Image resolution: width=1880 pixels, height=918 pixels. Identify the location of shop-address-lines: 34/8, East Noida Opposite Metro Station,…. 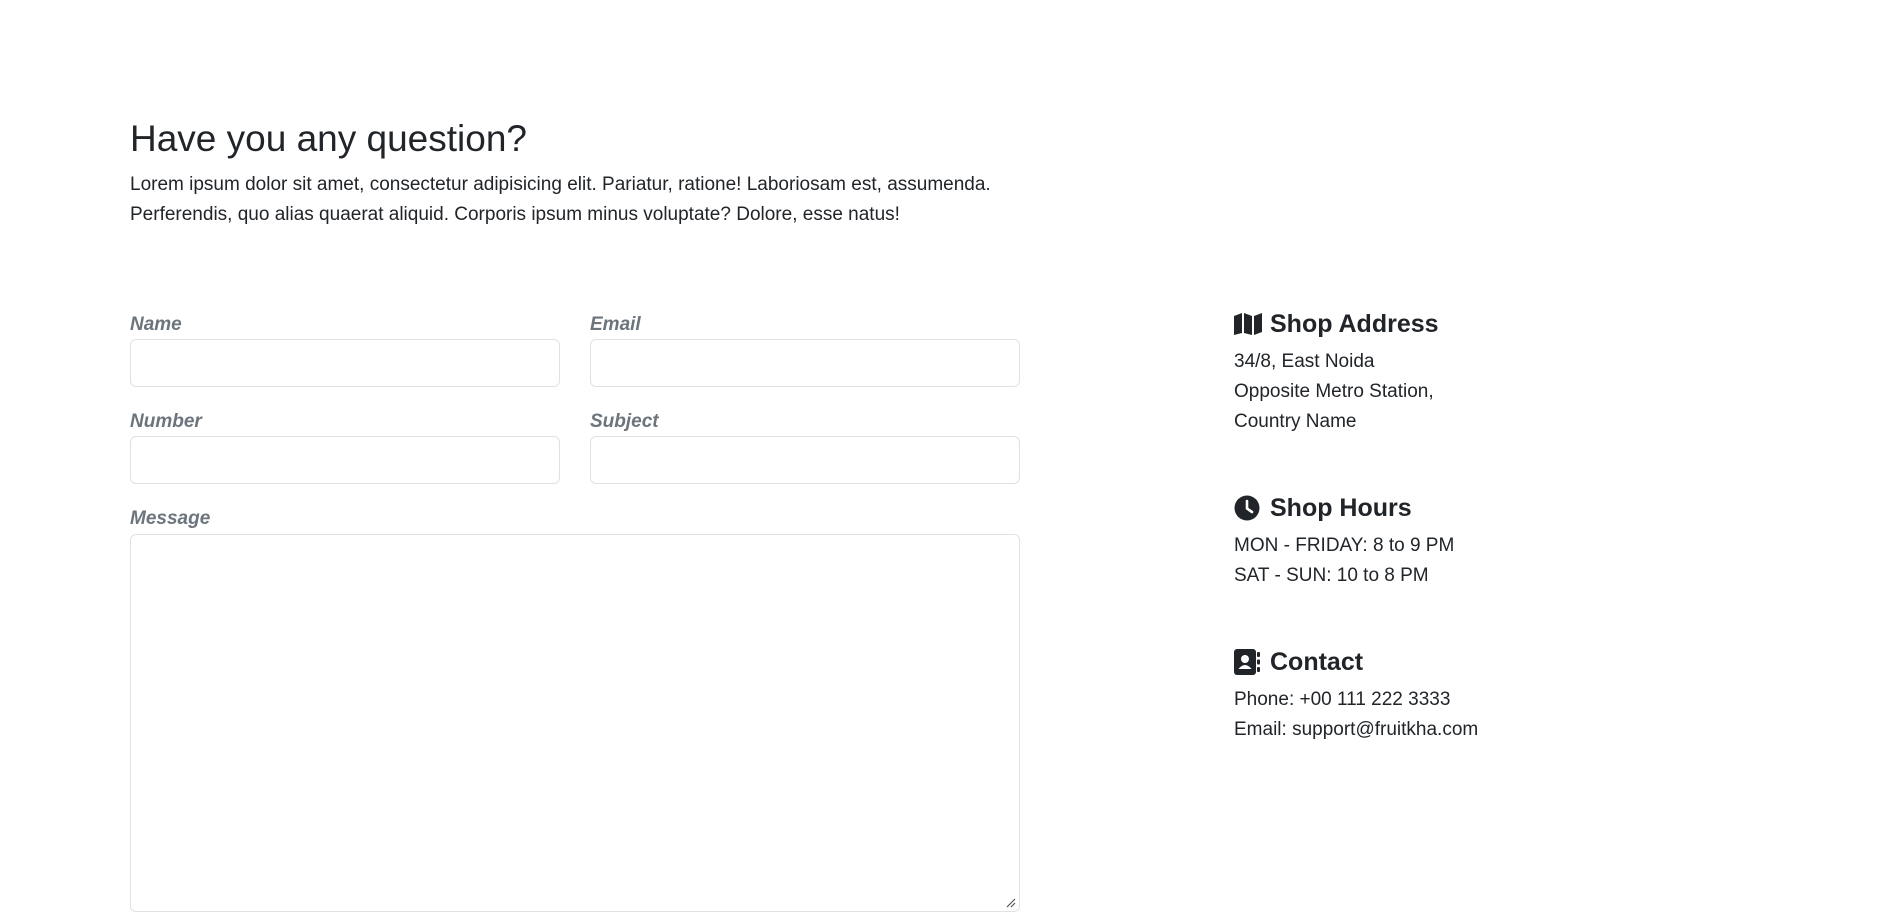
(1336, 392).